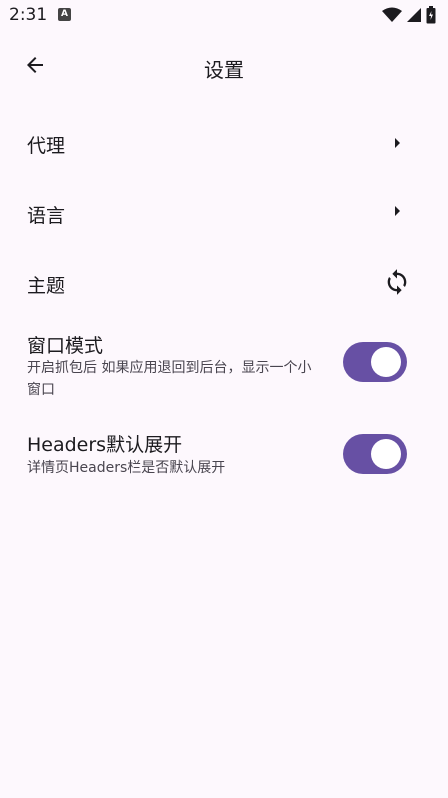  Describe the element at coordinates (224, 283) in the screenshot. I see `settings-item-theme: 主题` at that location.